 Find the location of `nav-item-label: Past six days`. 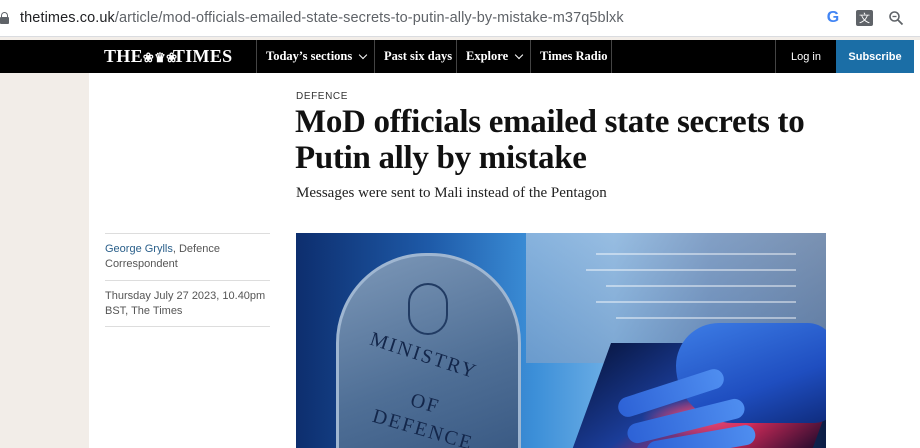

nav-item-label: Past six days is located at coordinates (418, 56).